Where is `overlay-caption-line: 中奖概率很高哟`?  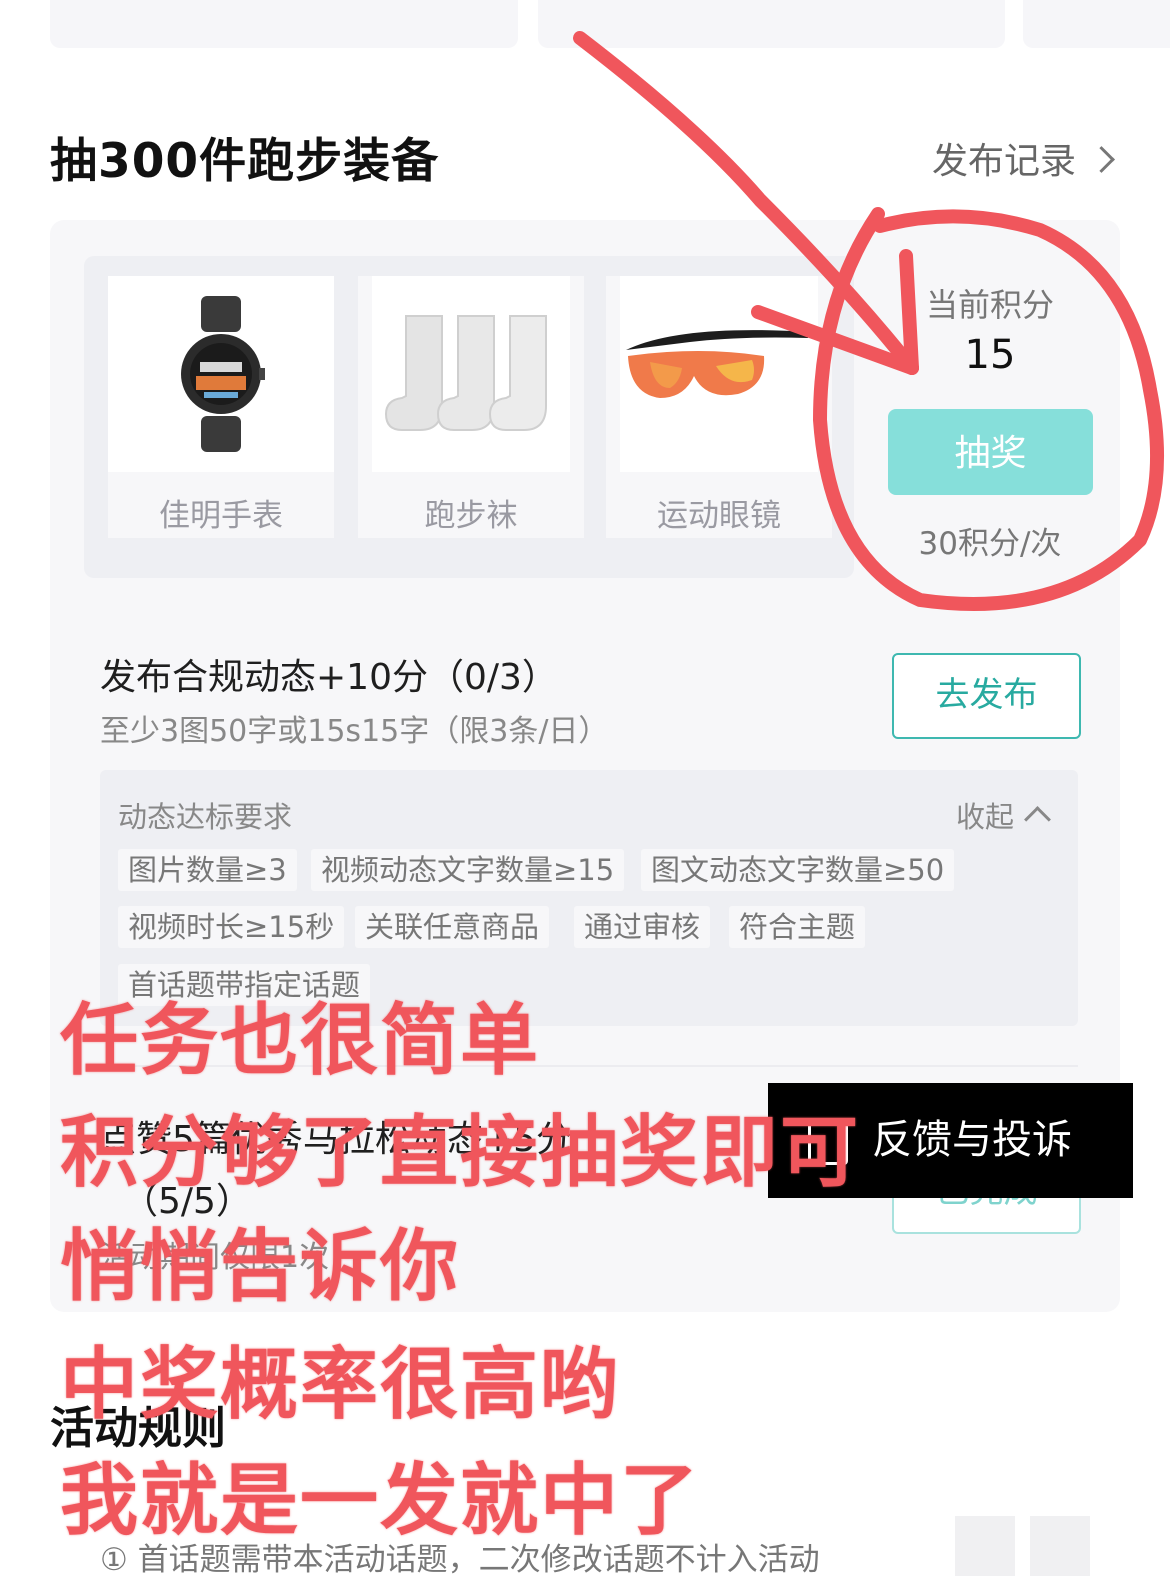
overlay-caption-line: 中奖概率很高哟 is located at coordinates (340, 1385).